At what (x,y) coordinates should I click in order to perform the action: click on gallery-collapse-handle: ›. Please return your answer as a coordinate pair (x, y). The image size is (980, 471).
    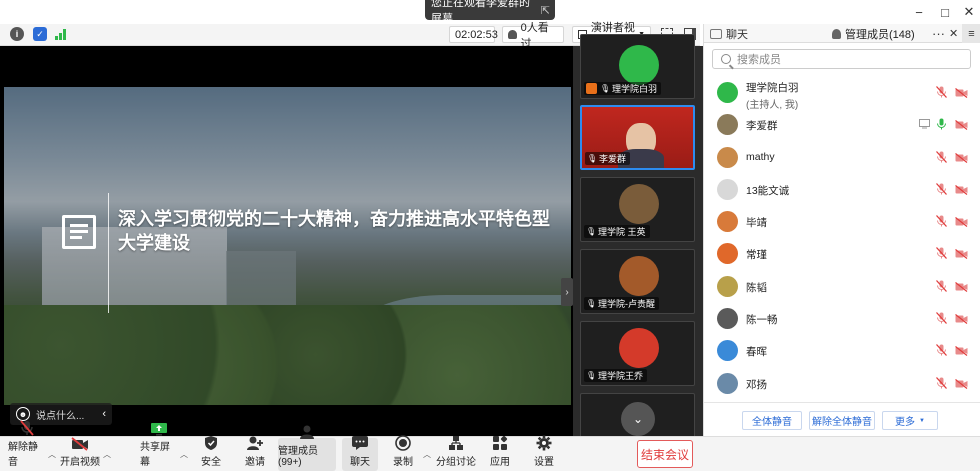
    Looking at the image, I should click on (567, 292).